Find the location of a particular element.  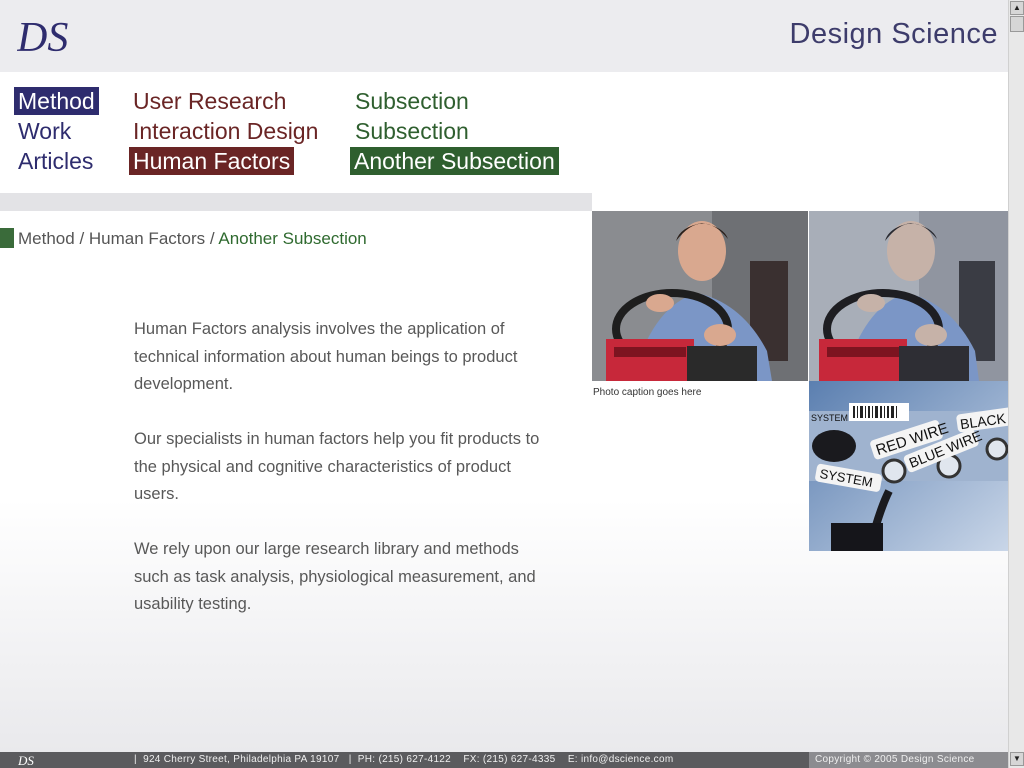

ds-logo: DS is located at coordinates (46, 36).